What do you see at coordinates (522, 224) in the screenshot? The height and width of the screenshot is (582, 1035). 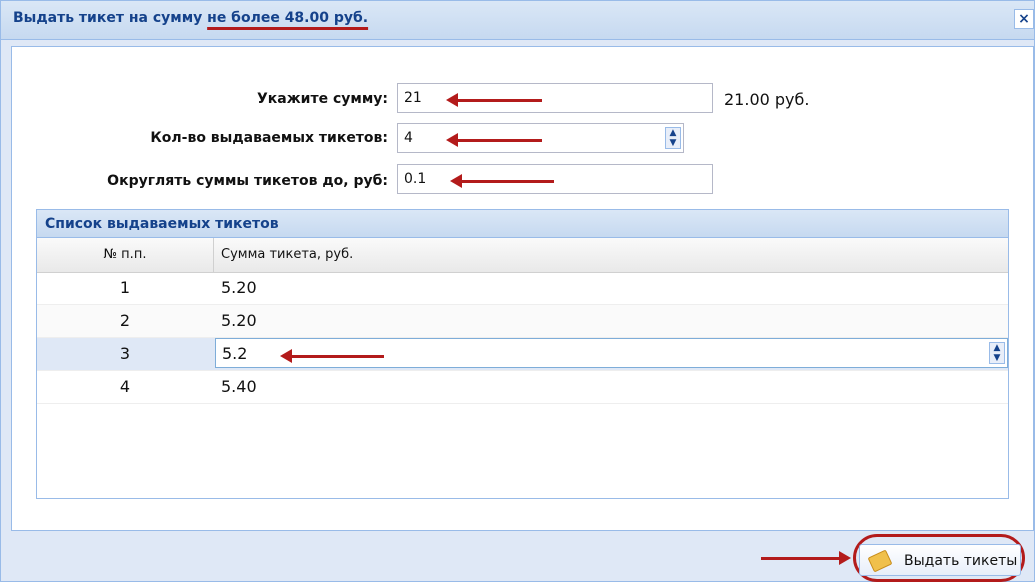 I see `grid-title: Список выдаваемых тикетов` at bounding box center [522, 224].